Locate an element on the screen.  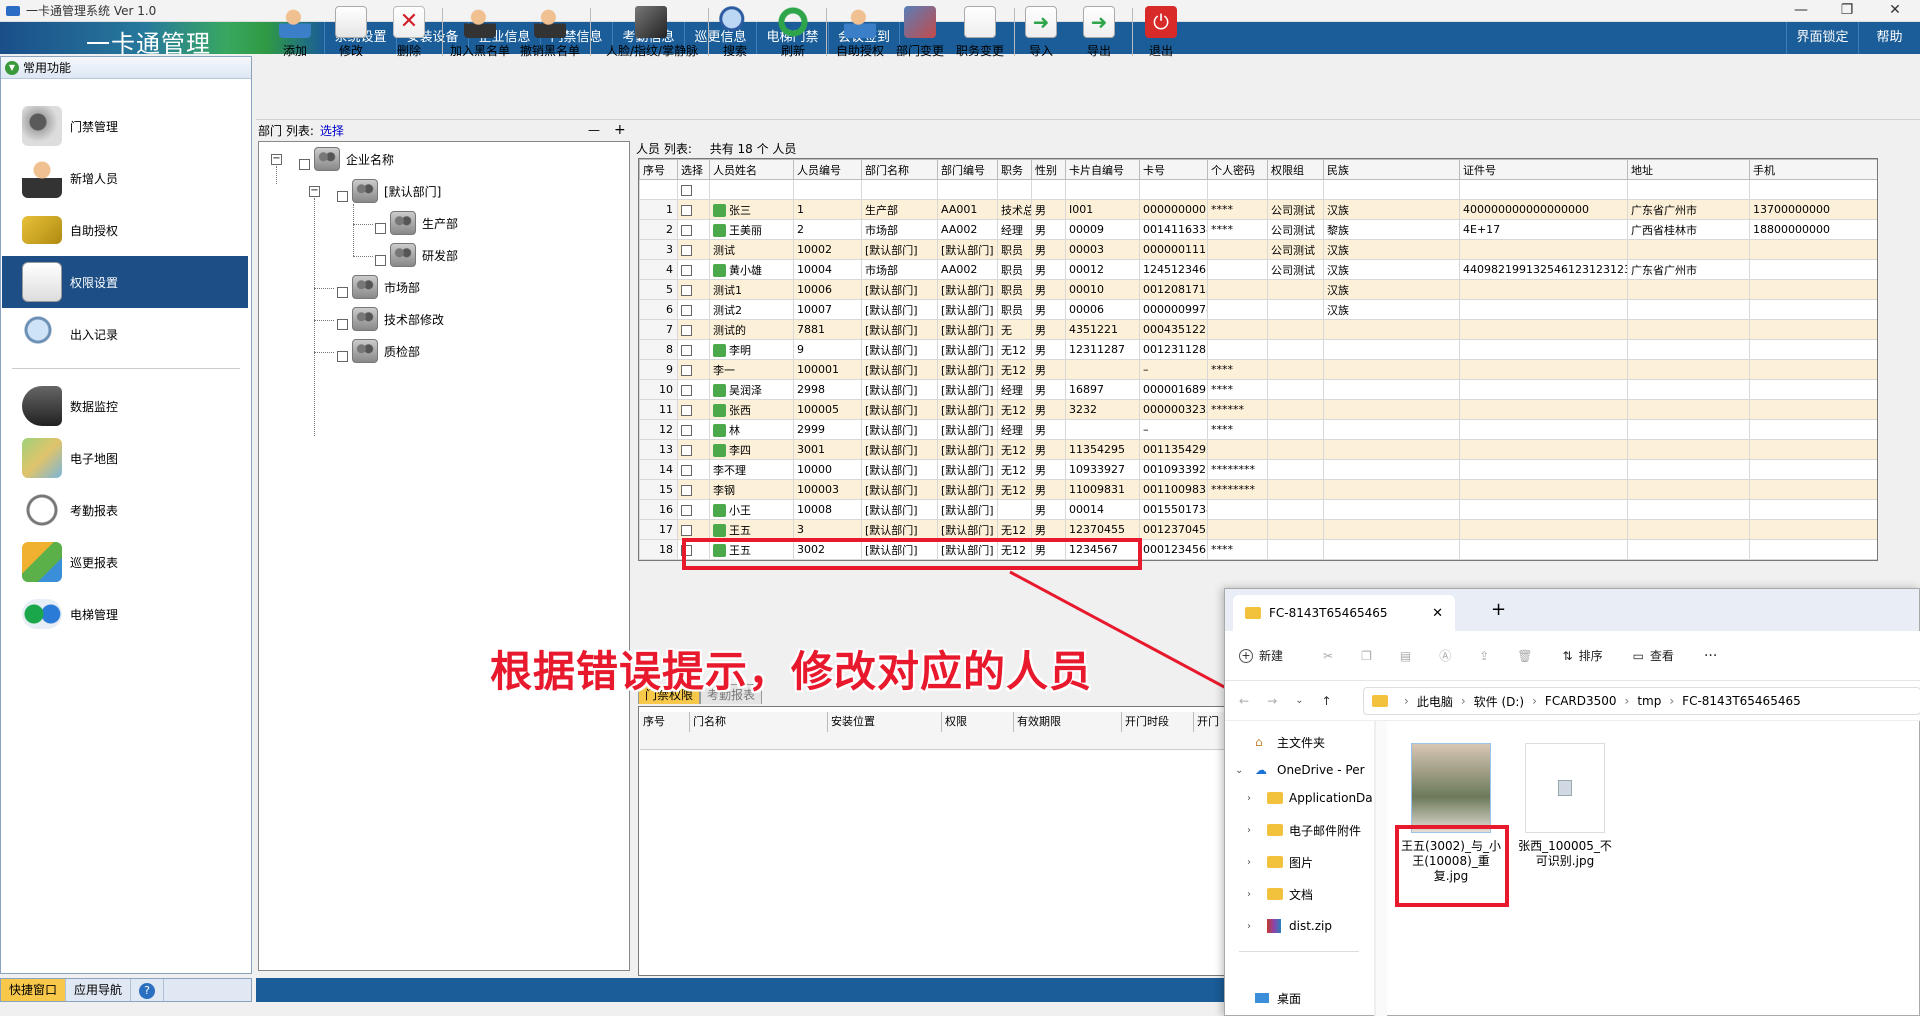
zip-icon is located at coordinates (1274, 926).